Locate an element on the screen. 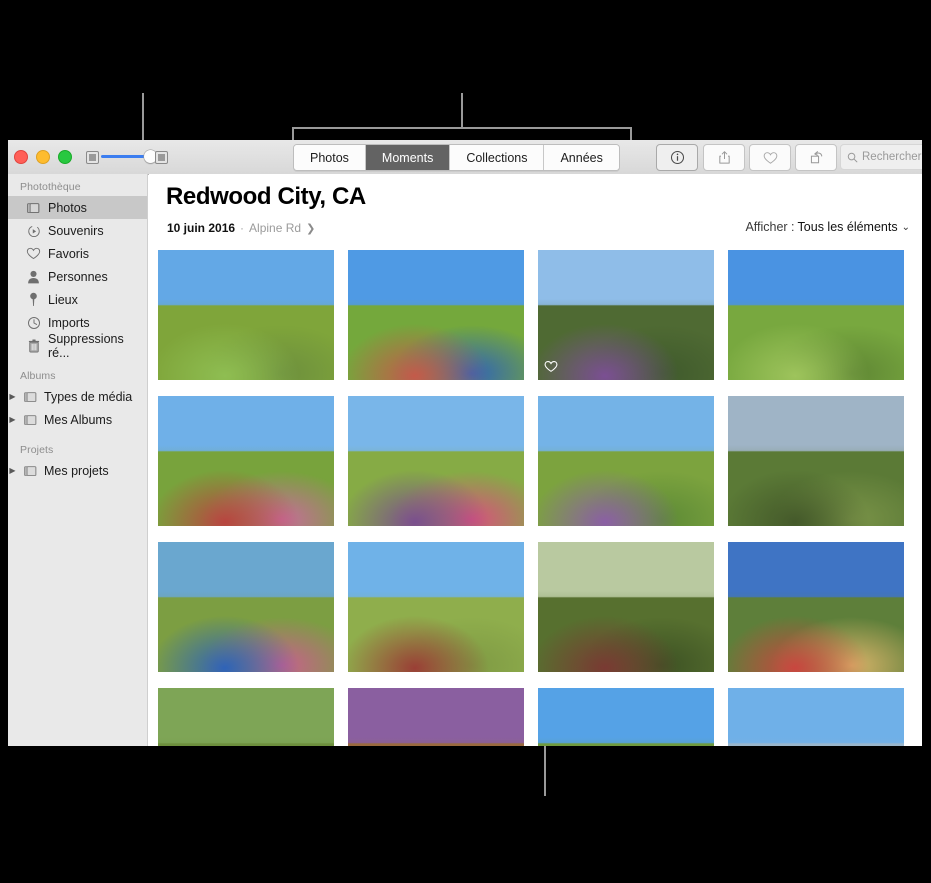 The height and width of the screenshot is (883, 931). tab-collections: Collections is located at coordinates (497, 157).